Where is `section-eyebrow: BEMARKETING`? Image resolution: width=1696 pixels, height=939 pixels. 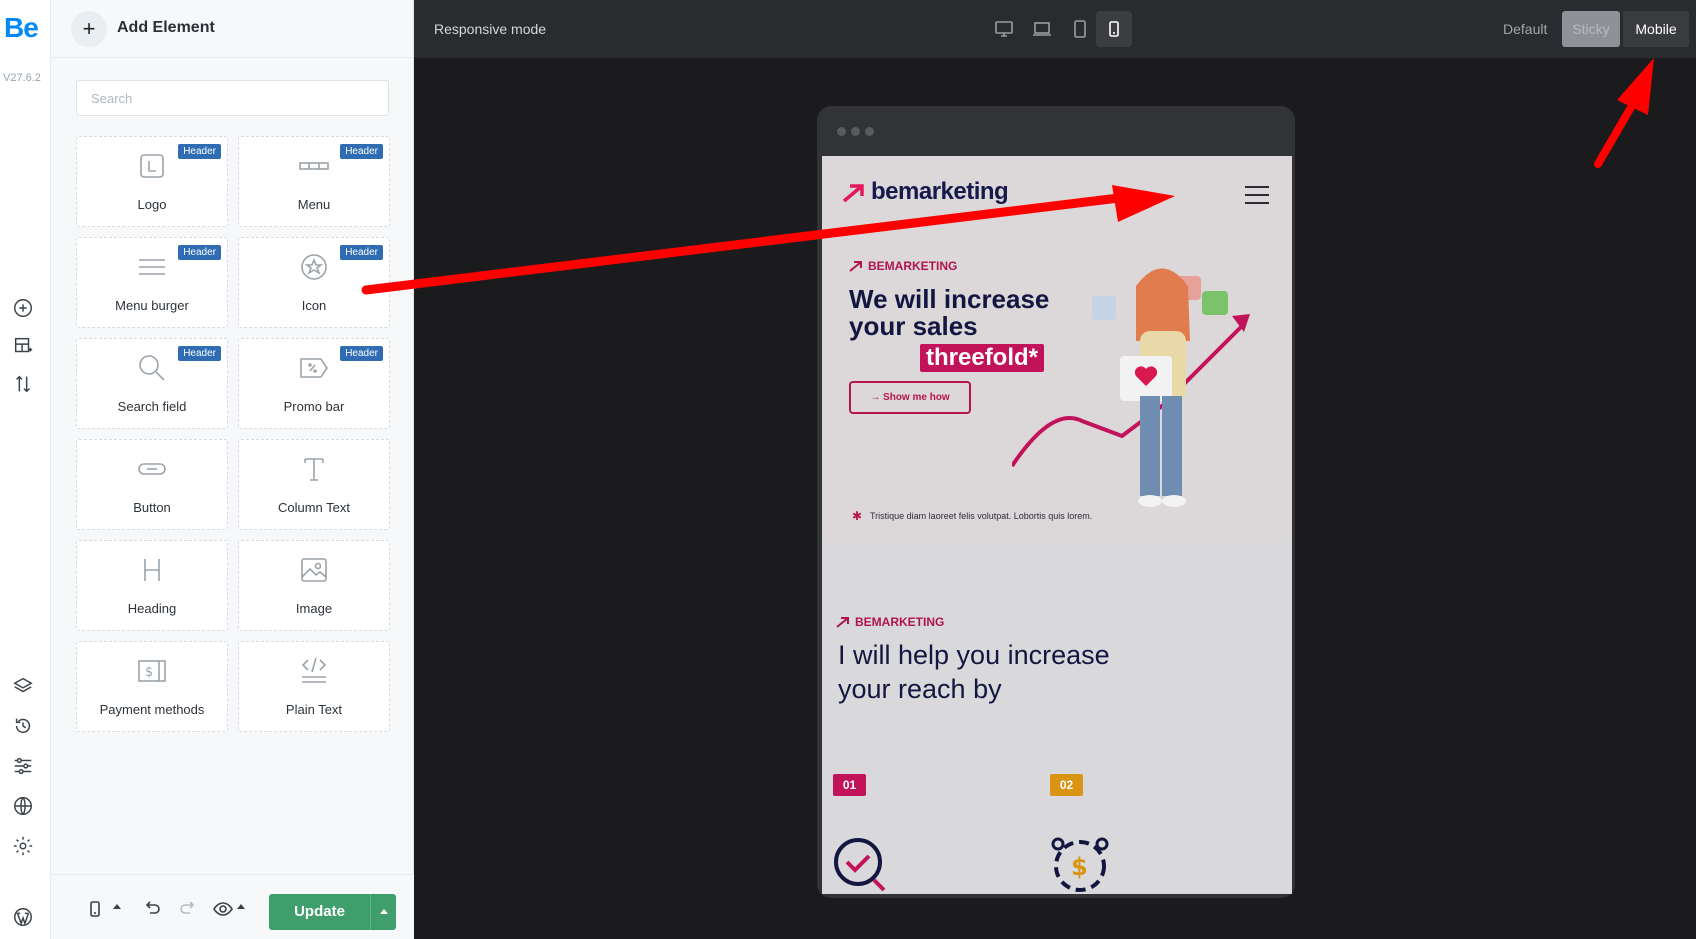 section-eyebrow: BEMARKETING is located at coordinates (900, 622).